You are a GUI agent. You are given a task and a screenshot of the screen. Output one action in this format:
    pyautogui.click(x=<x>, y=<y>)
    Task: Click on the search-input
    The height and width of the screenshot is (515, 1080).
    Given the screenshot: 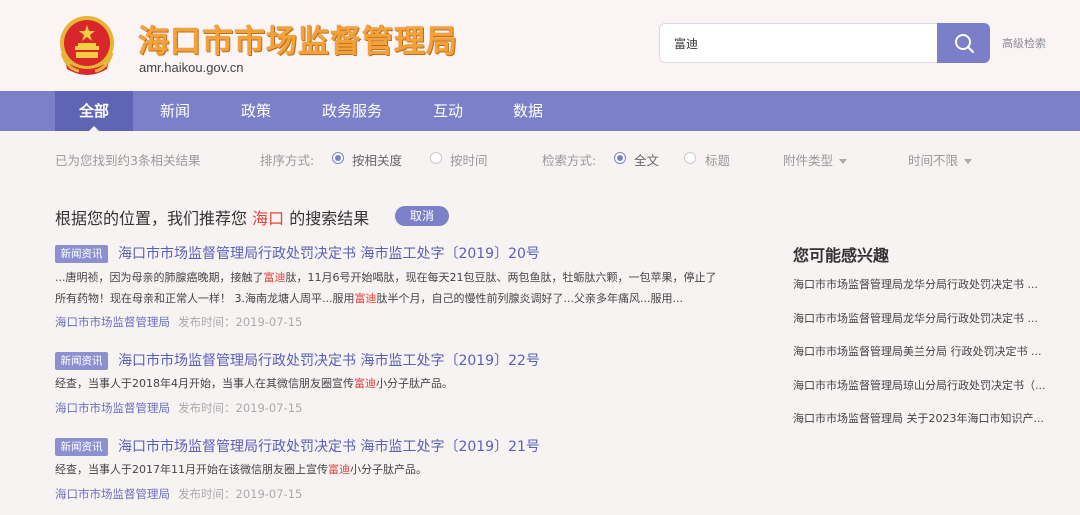 What is the action you would take?
    pyautogui.click(x=798, y=43)
    